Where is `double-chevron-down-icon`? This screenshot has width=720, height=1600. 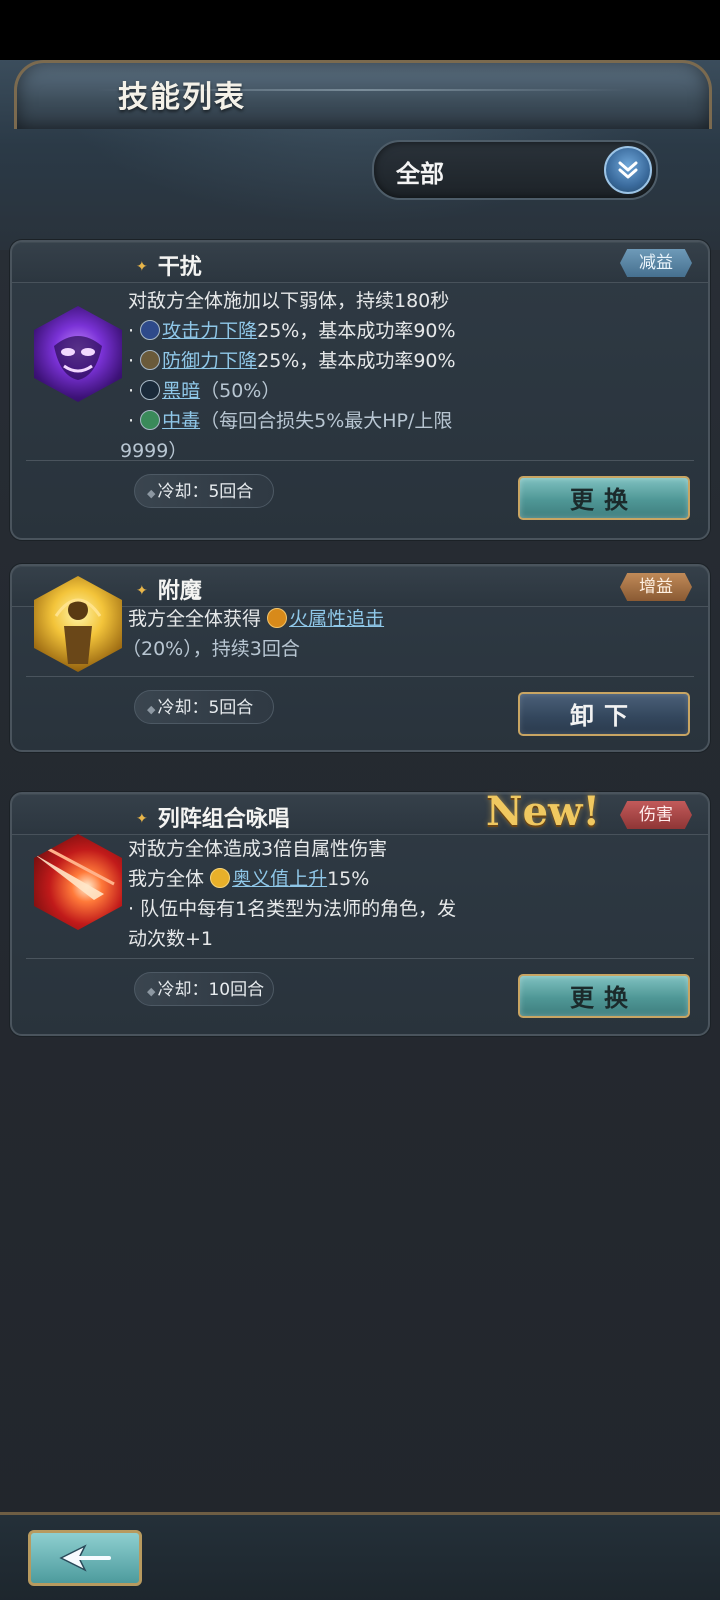
double-chevron-down-icon is located at coordinates (628, 170).